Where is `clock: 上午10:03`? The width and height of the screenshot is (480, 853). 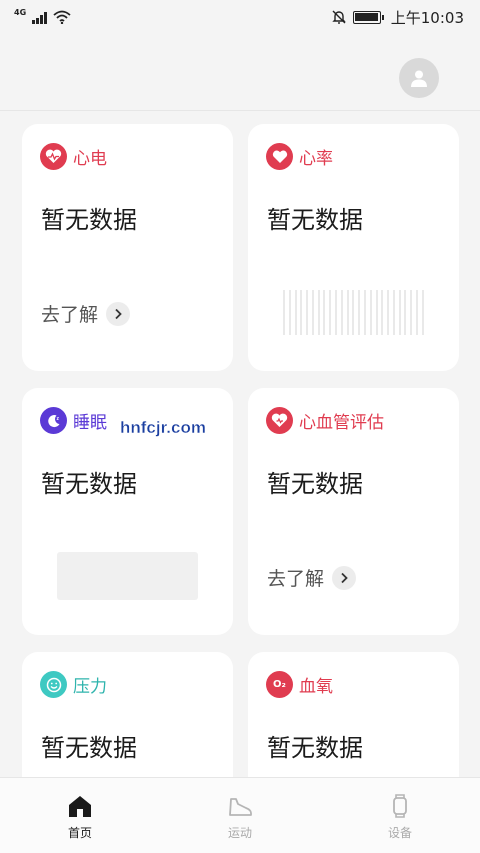 clock: 上午10:03 is located at coordinates (427, 17).